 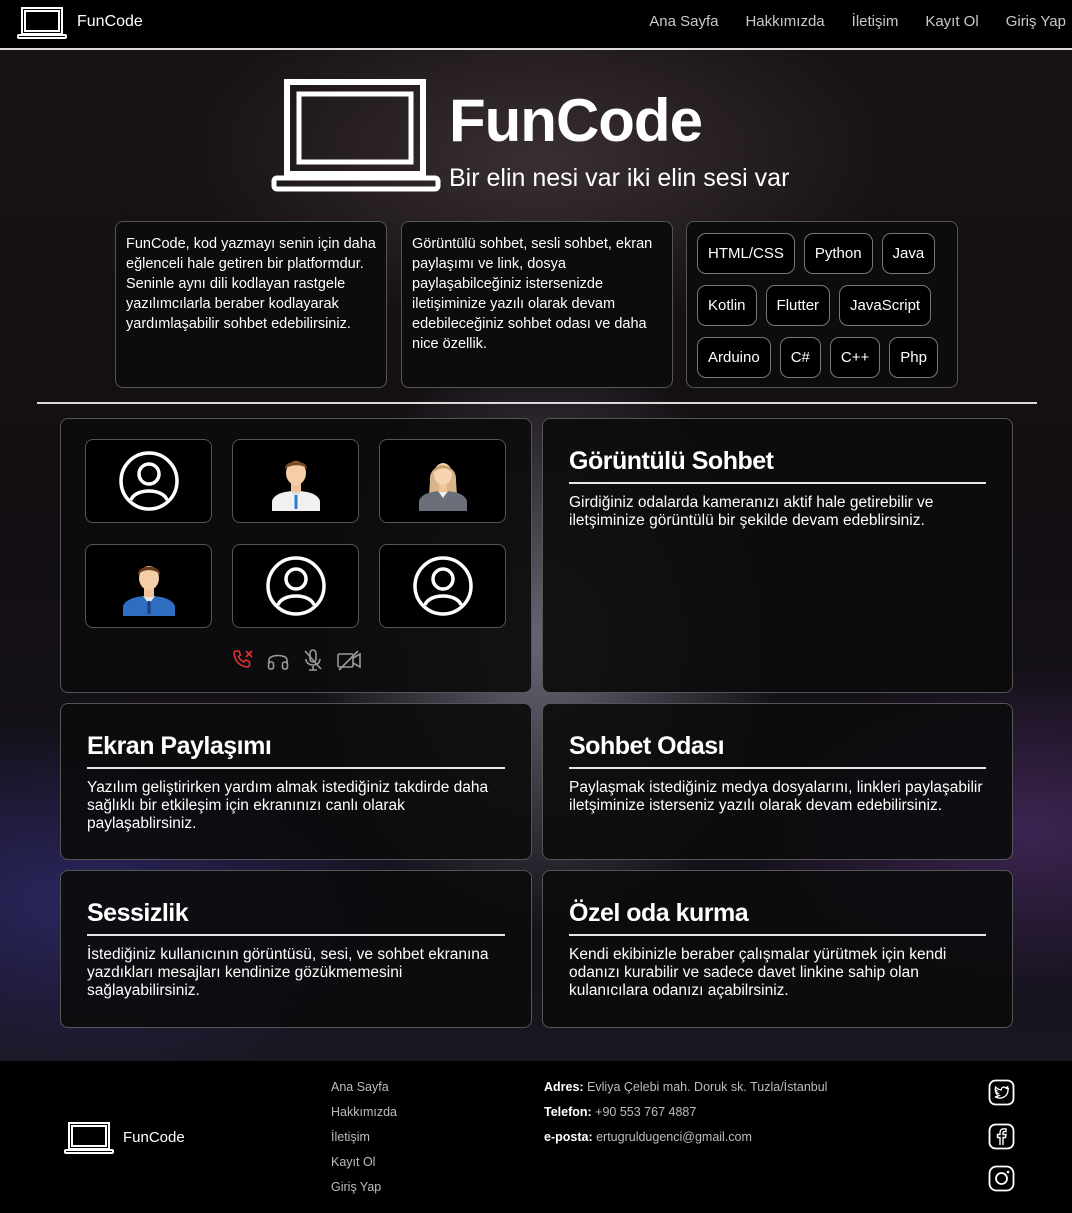 What do you see at coordinates (568, 1112) in the screenshot?
I see `phone-label: Telefon:` at bounding box center [568, 1112].